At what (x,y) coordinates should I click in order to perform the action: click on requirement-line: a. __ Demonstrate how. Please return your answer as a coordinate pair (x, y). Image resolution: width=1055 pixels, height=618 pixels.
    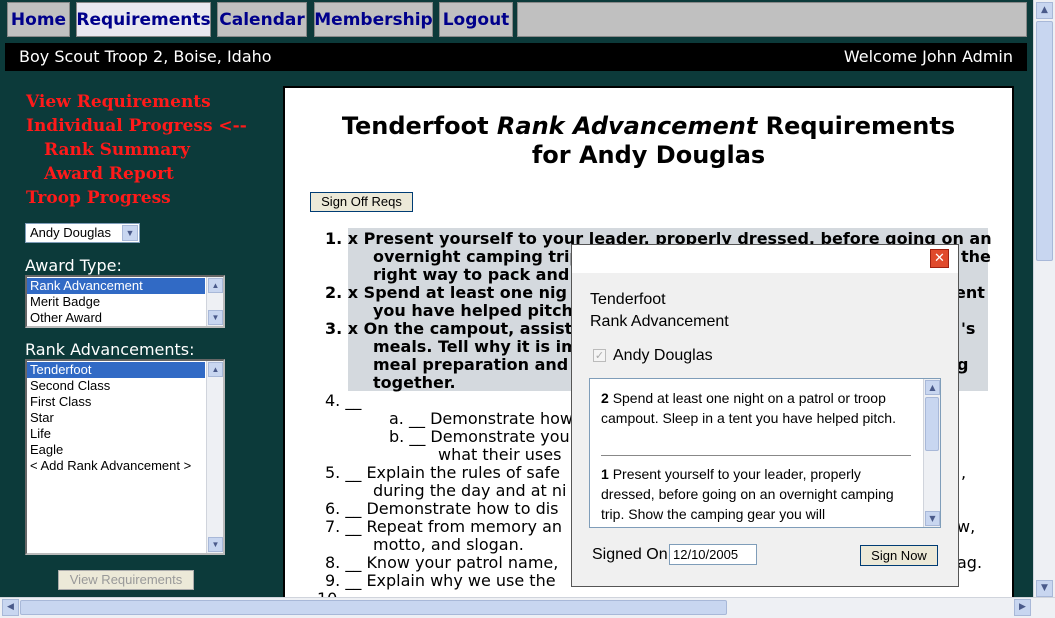
    Looking at the image, I should click on (481, 418).